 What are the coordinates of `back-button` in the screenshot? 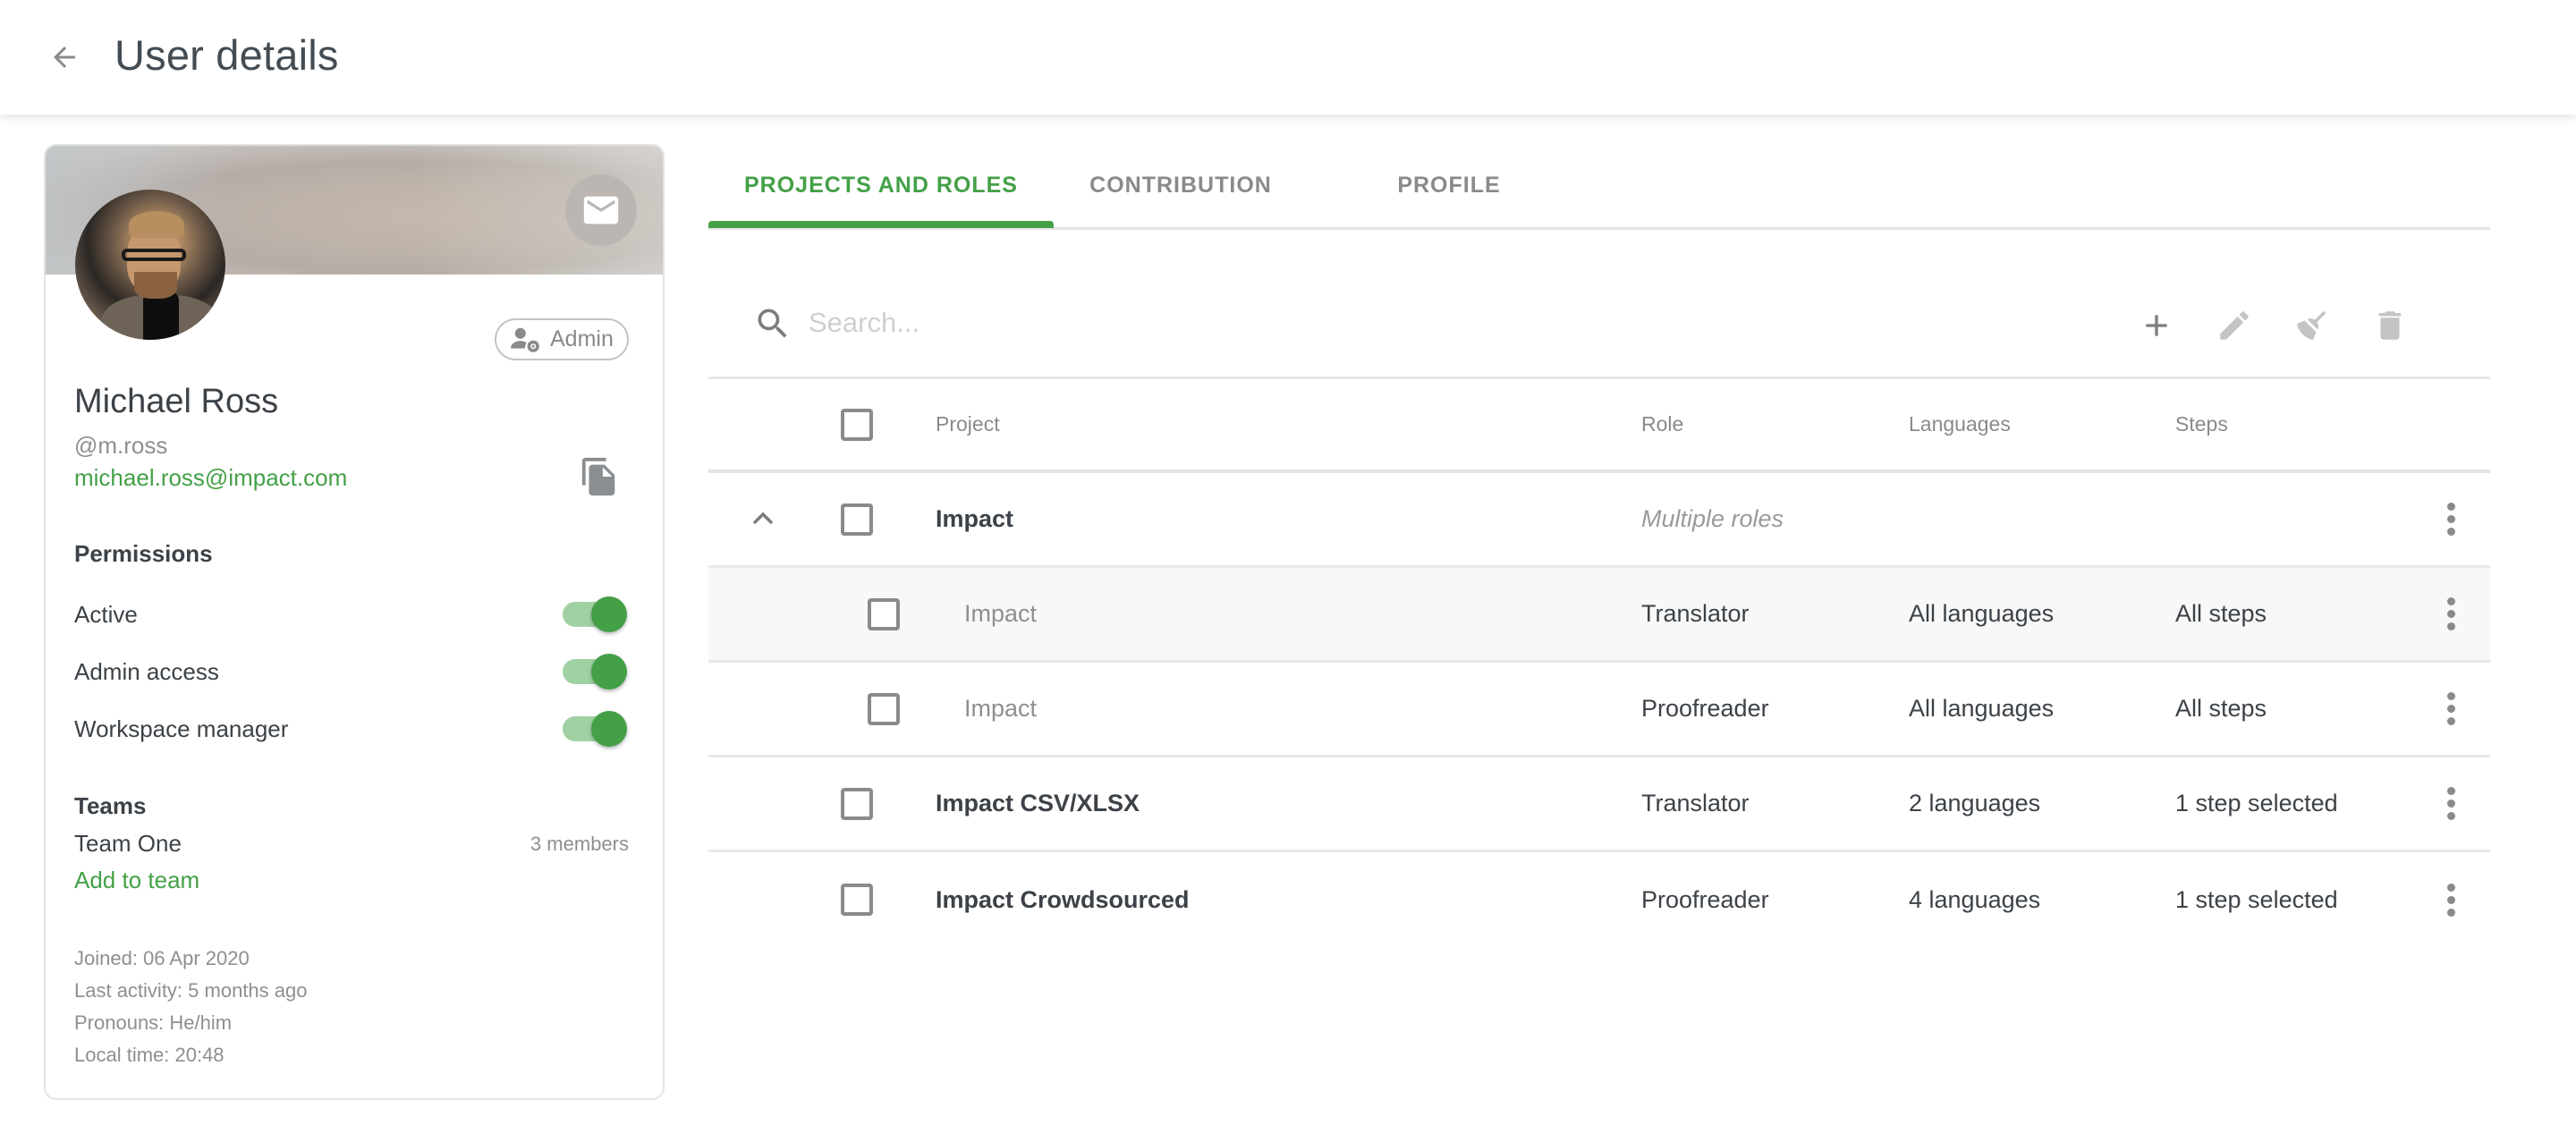 It's located at (64, 57).